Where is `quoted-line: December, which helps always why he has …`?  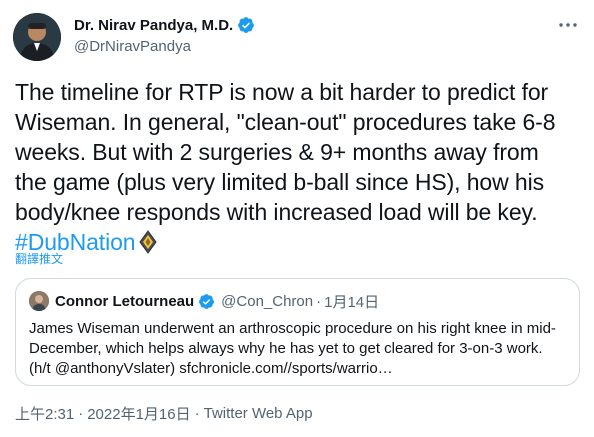 quoted-line: December, which helps always why he has … is located at coordinates (286, 348).